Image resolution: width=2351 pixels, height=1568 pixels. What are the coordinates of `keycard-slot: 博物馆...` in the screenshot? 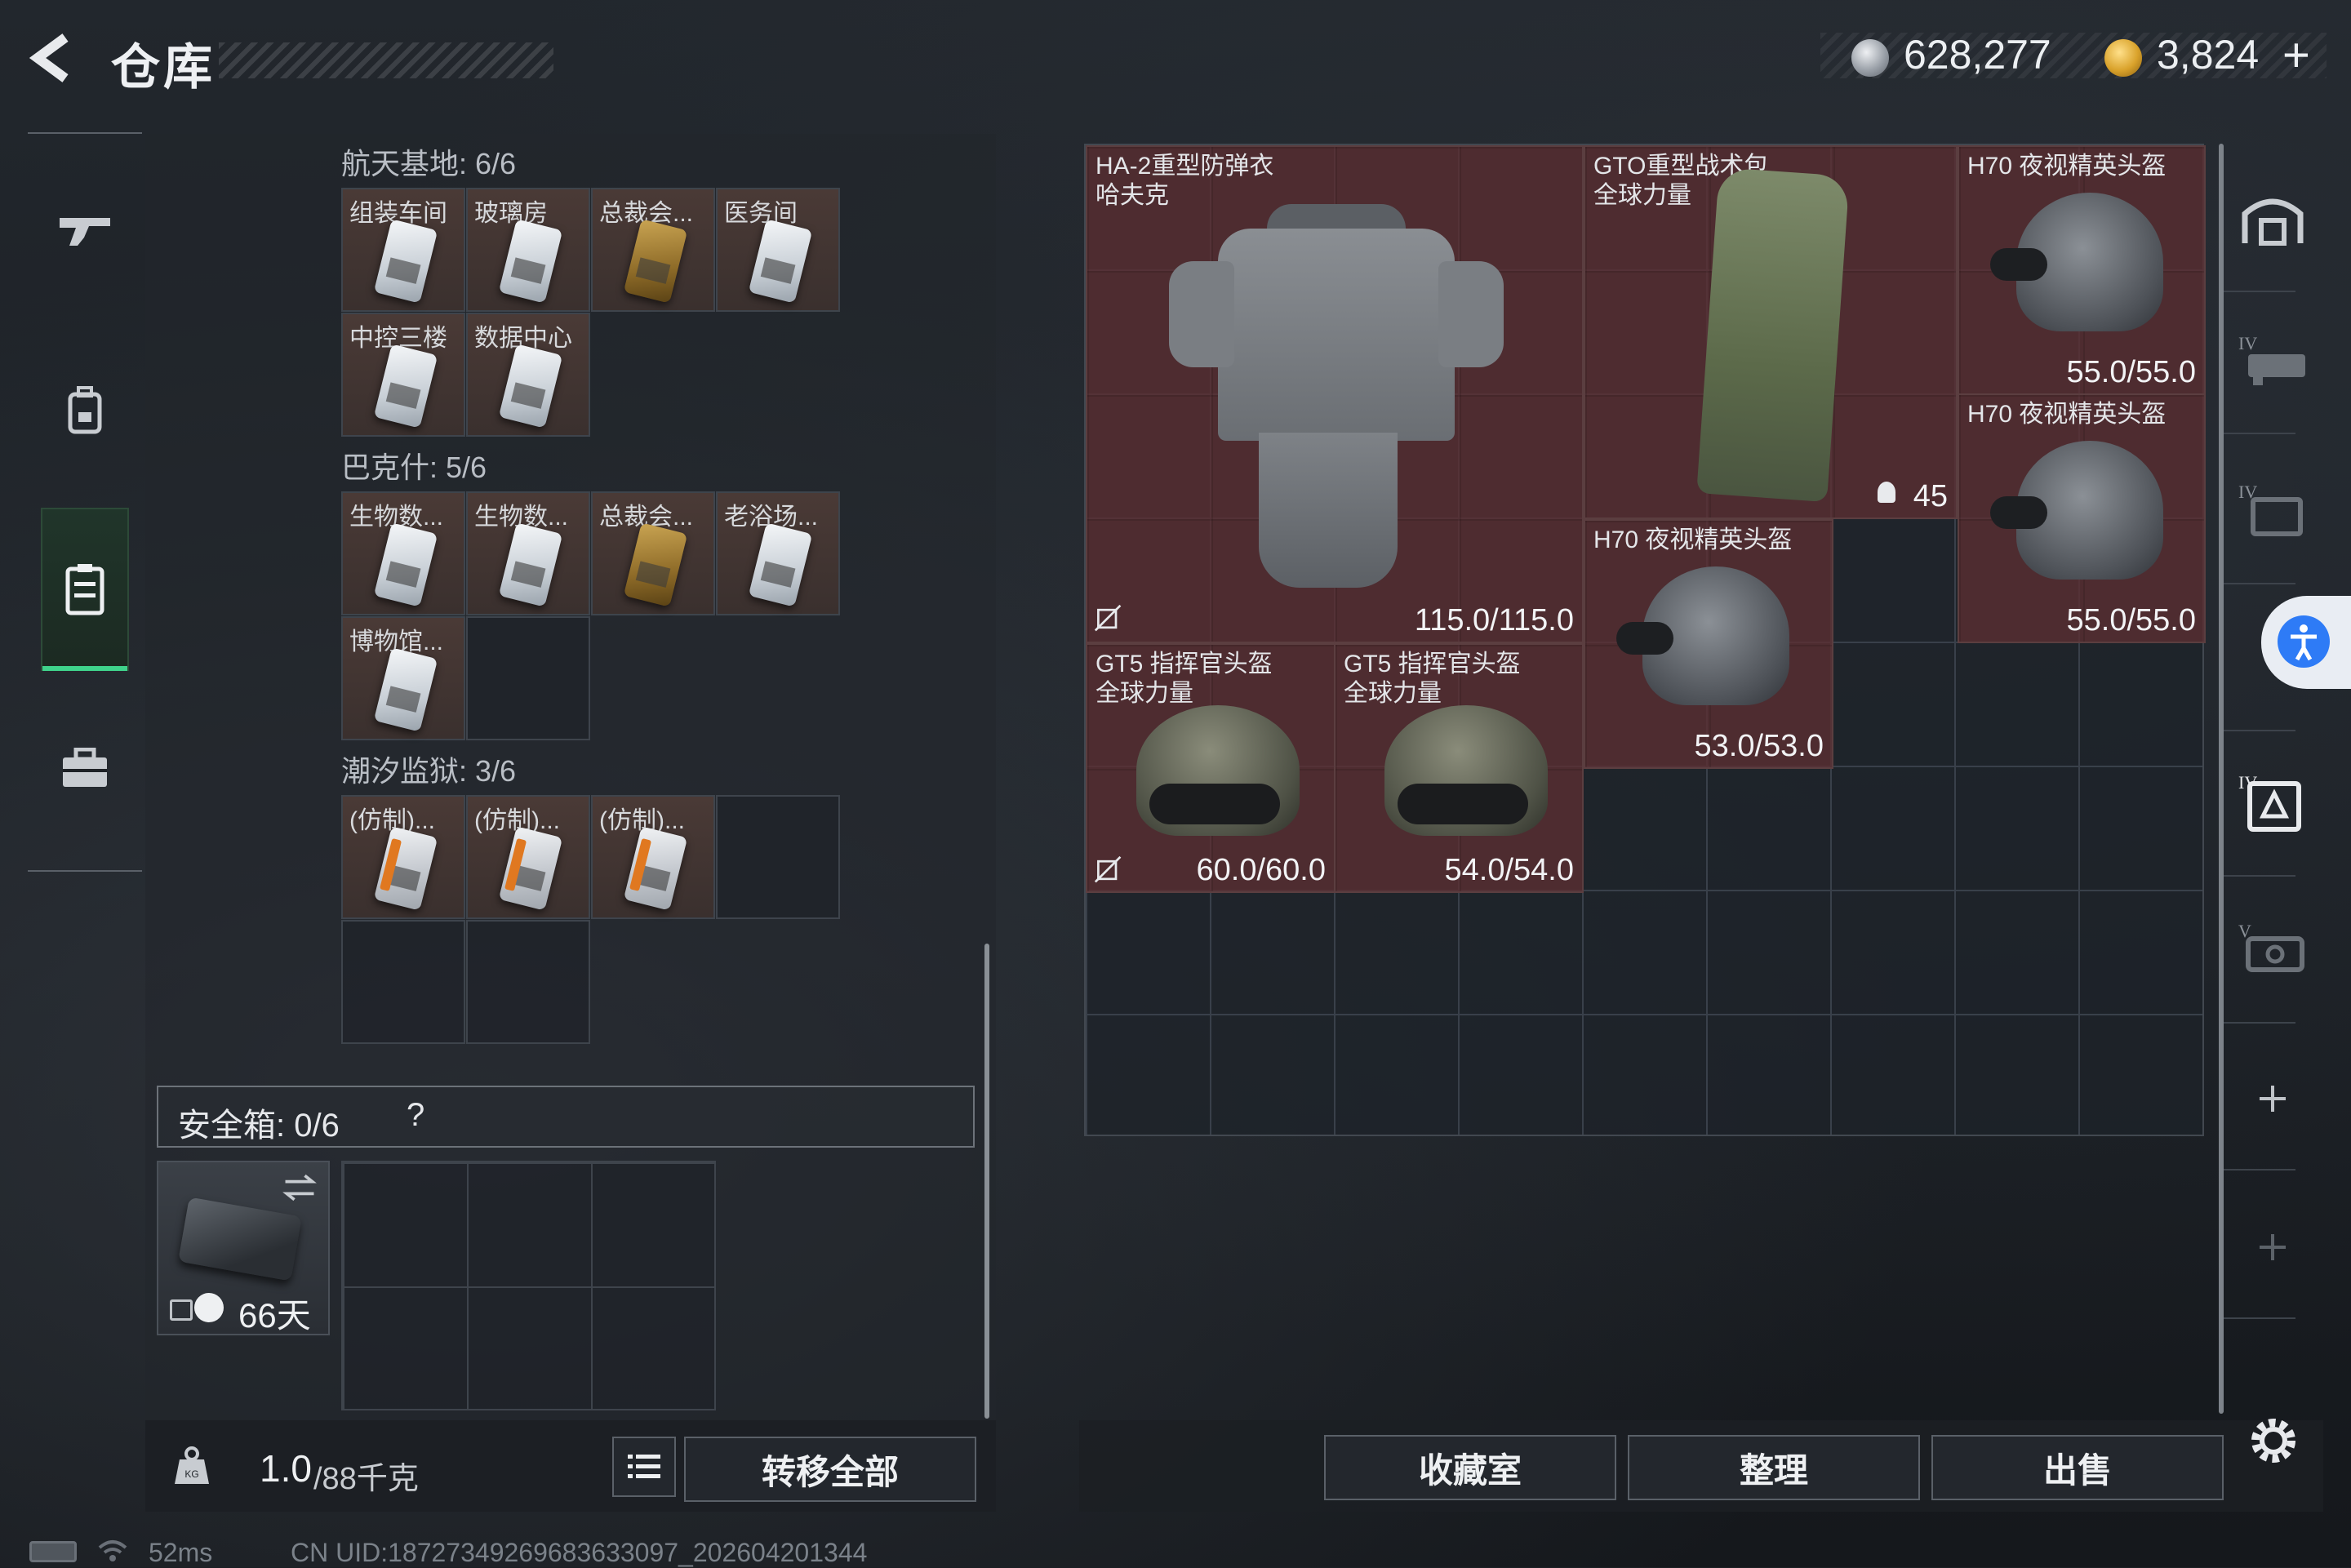 It's located at (403, 678).